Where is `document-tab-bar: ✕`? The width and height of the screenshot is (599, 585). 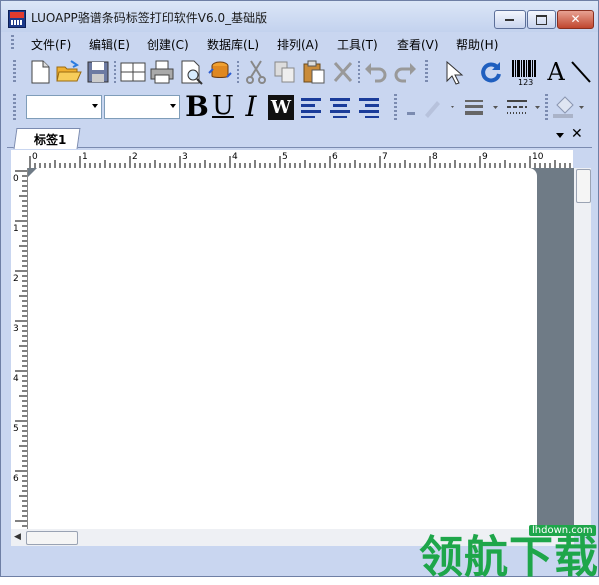
document-tab-bar: ✕ is located at coordinates (299, 136).